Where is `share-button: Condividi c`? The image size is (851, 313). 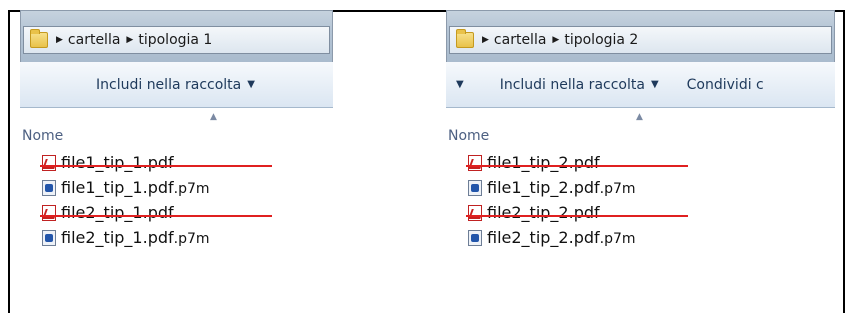 share-button: Condividi c is located at coordinates (725, 85).